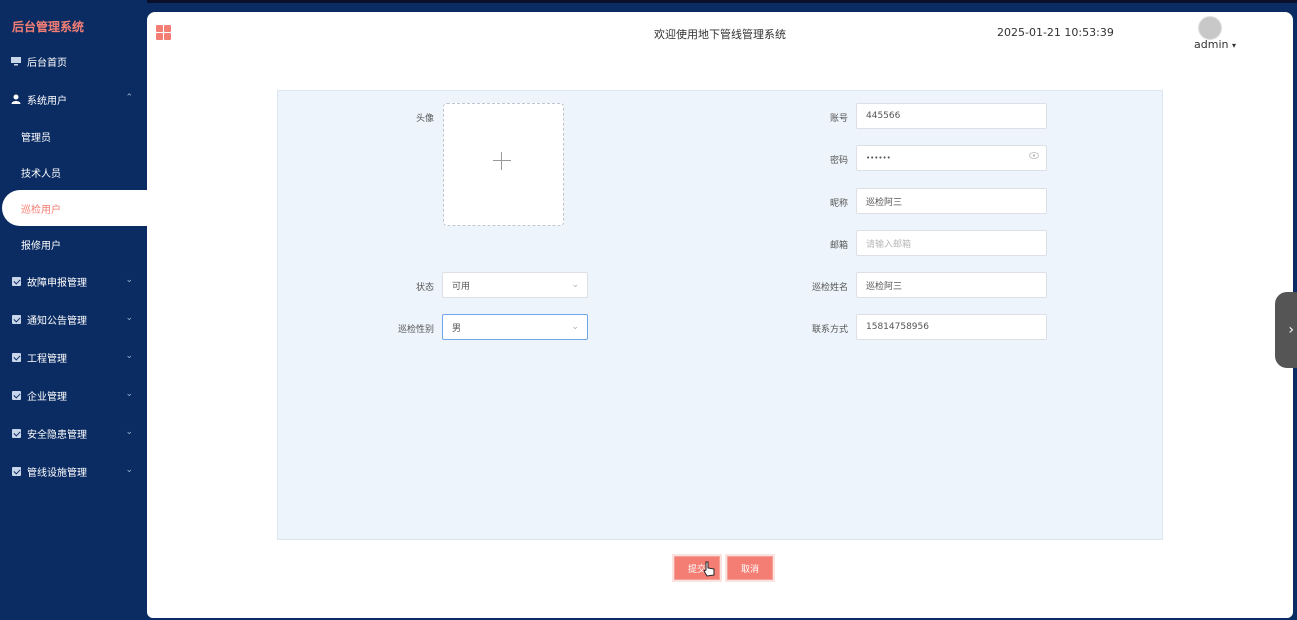  I want to click on nickname-value: 巡检阿三, so click(884, 202).